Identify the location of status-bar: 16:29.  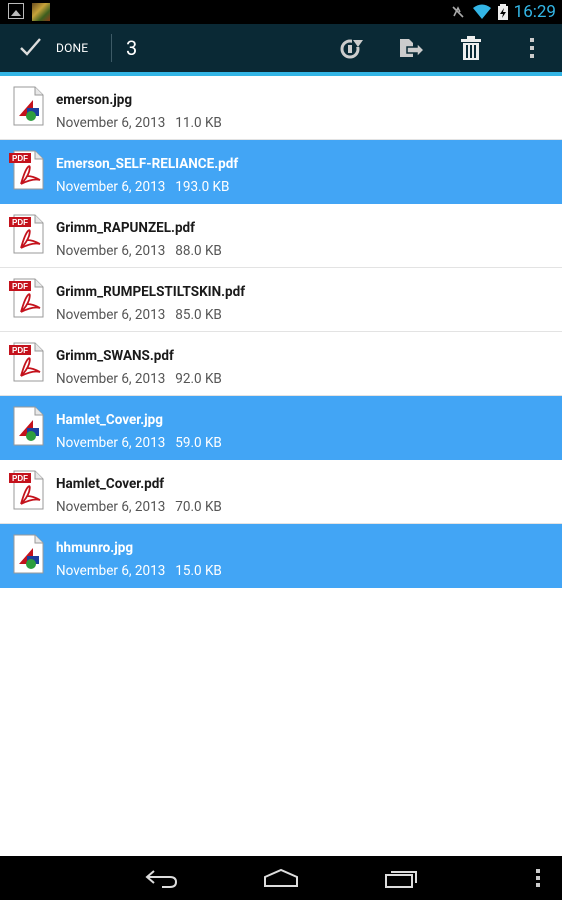
(281, 12).